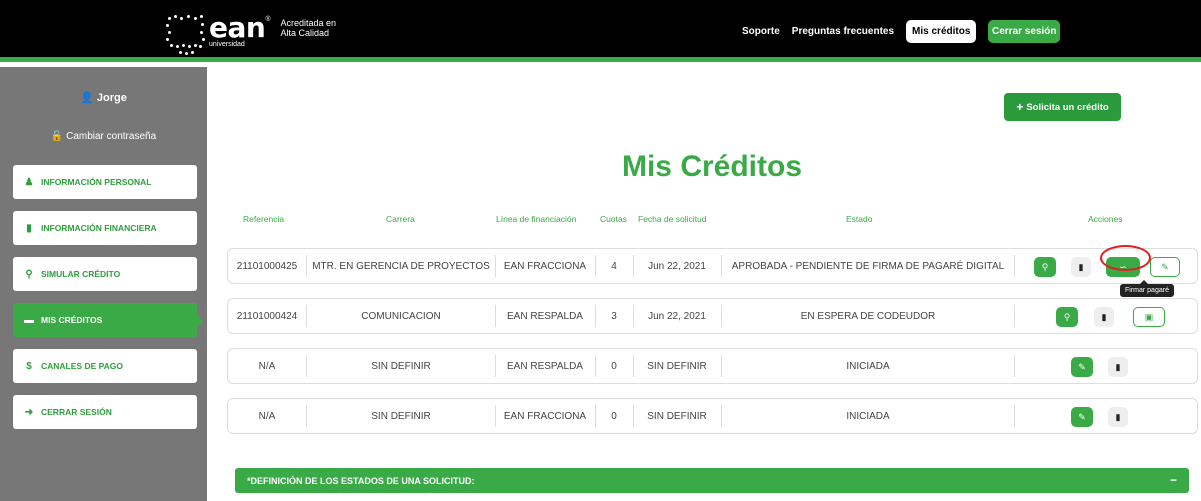 The image size is (1201, 501). What do you see at coordinates (1173, 480) in the screenshot?
I see `collapse-icon: −` at bounding box center [1173, 480].